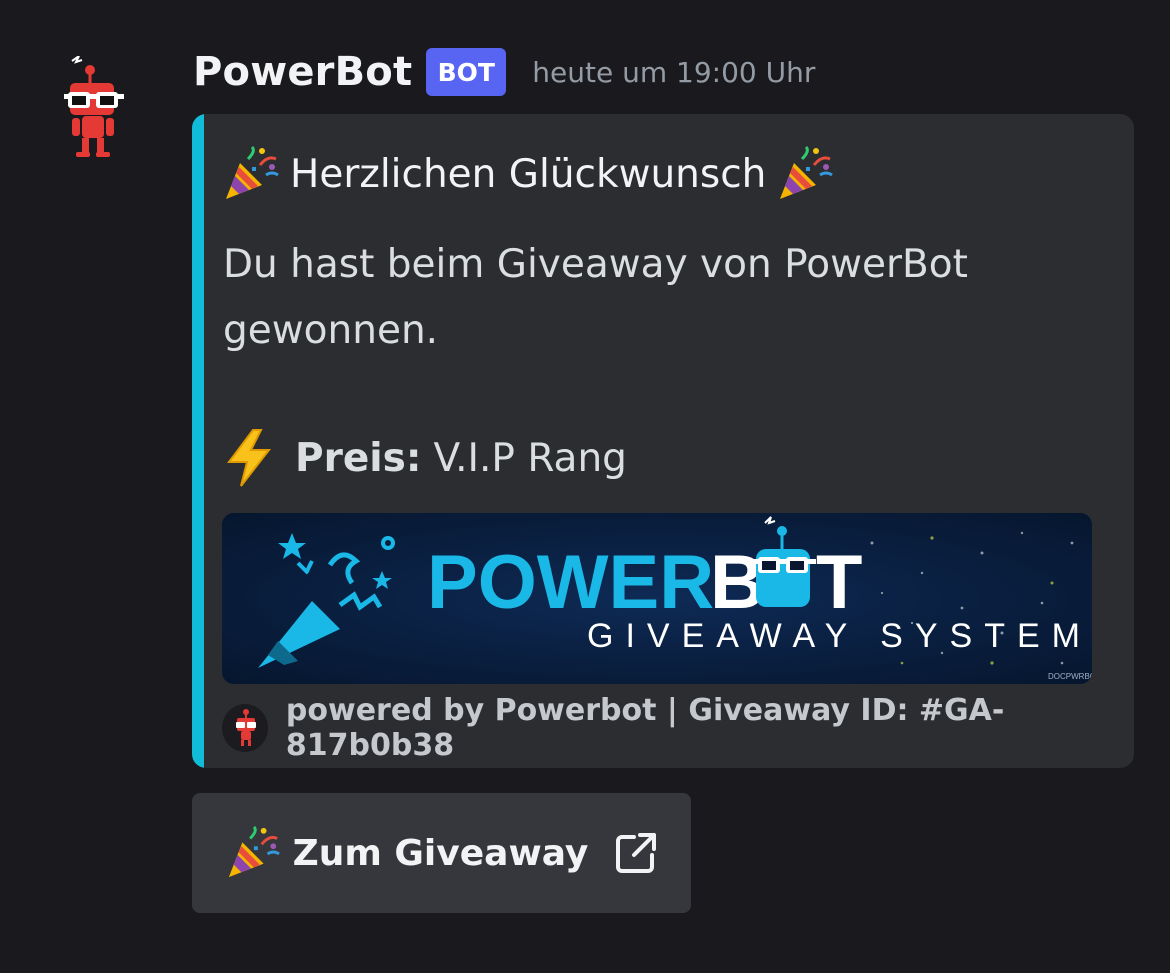 Image resolution: width=1170 pixels, height=973 pixels. Describe the element at coordinates (636, 853) in the screenshot. I see `external-link-icon` at that location.